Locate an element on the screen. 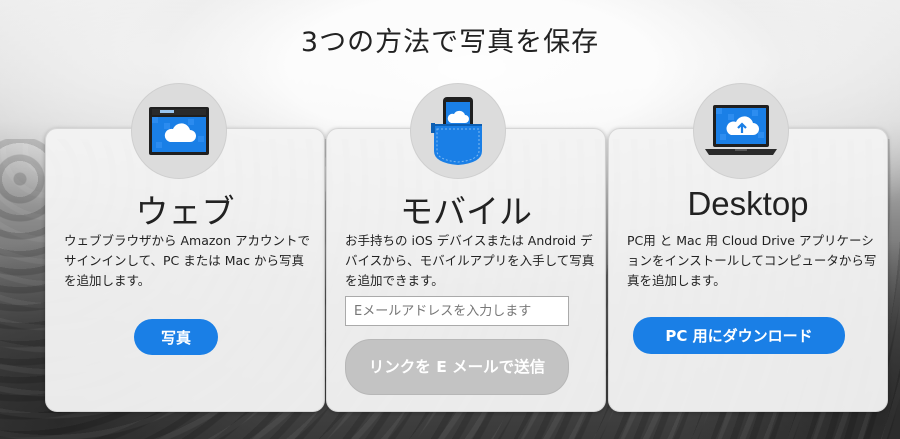  email-field is located at coordinates (457, 311).